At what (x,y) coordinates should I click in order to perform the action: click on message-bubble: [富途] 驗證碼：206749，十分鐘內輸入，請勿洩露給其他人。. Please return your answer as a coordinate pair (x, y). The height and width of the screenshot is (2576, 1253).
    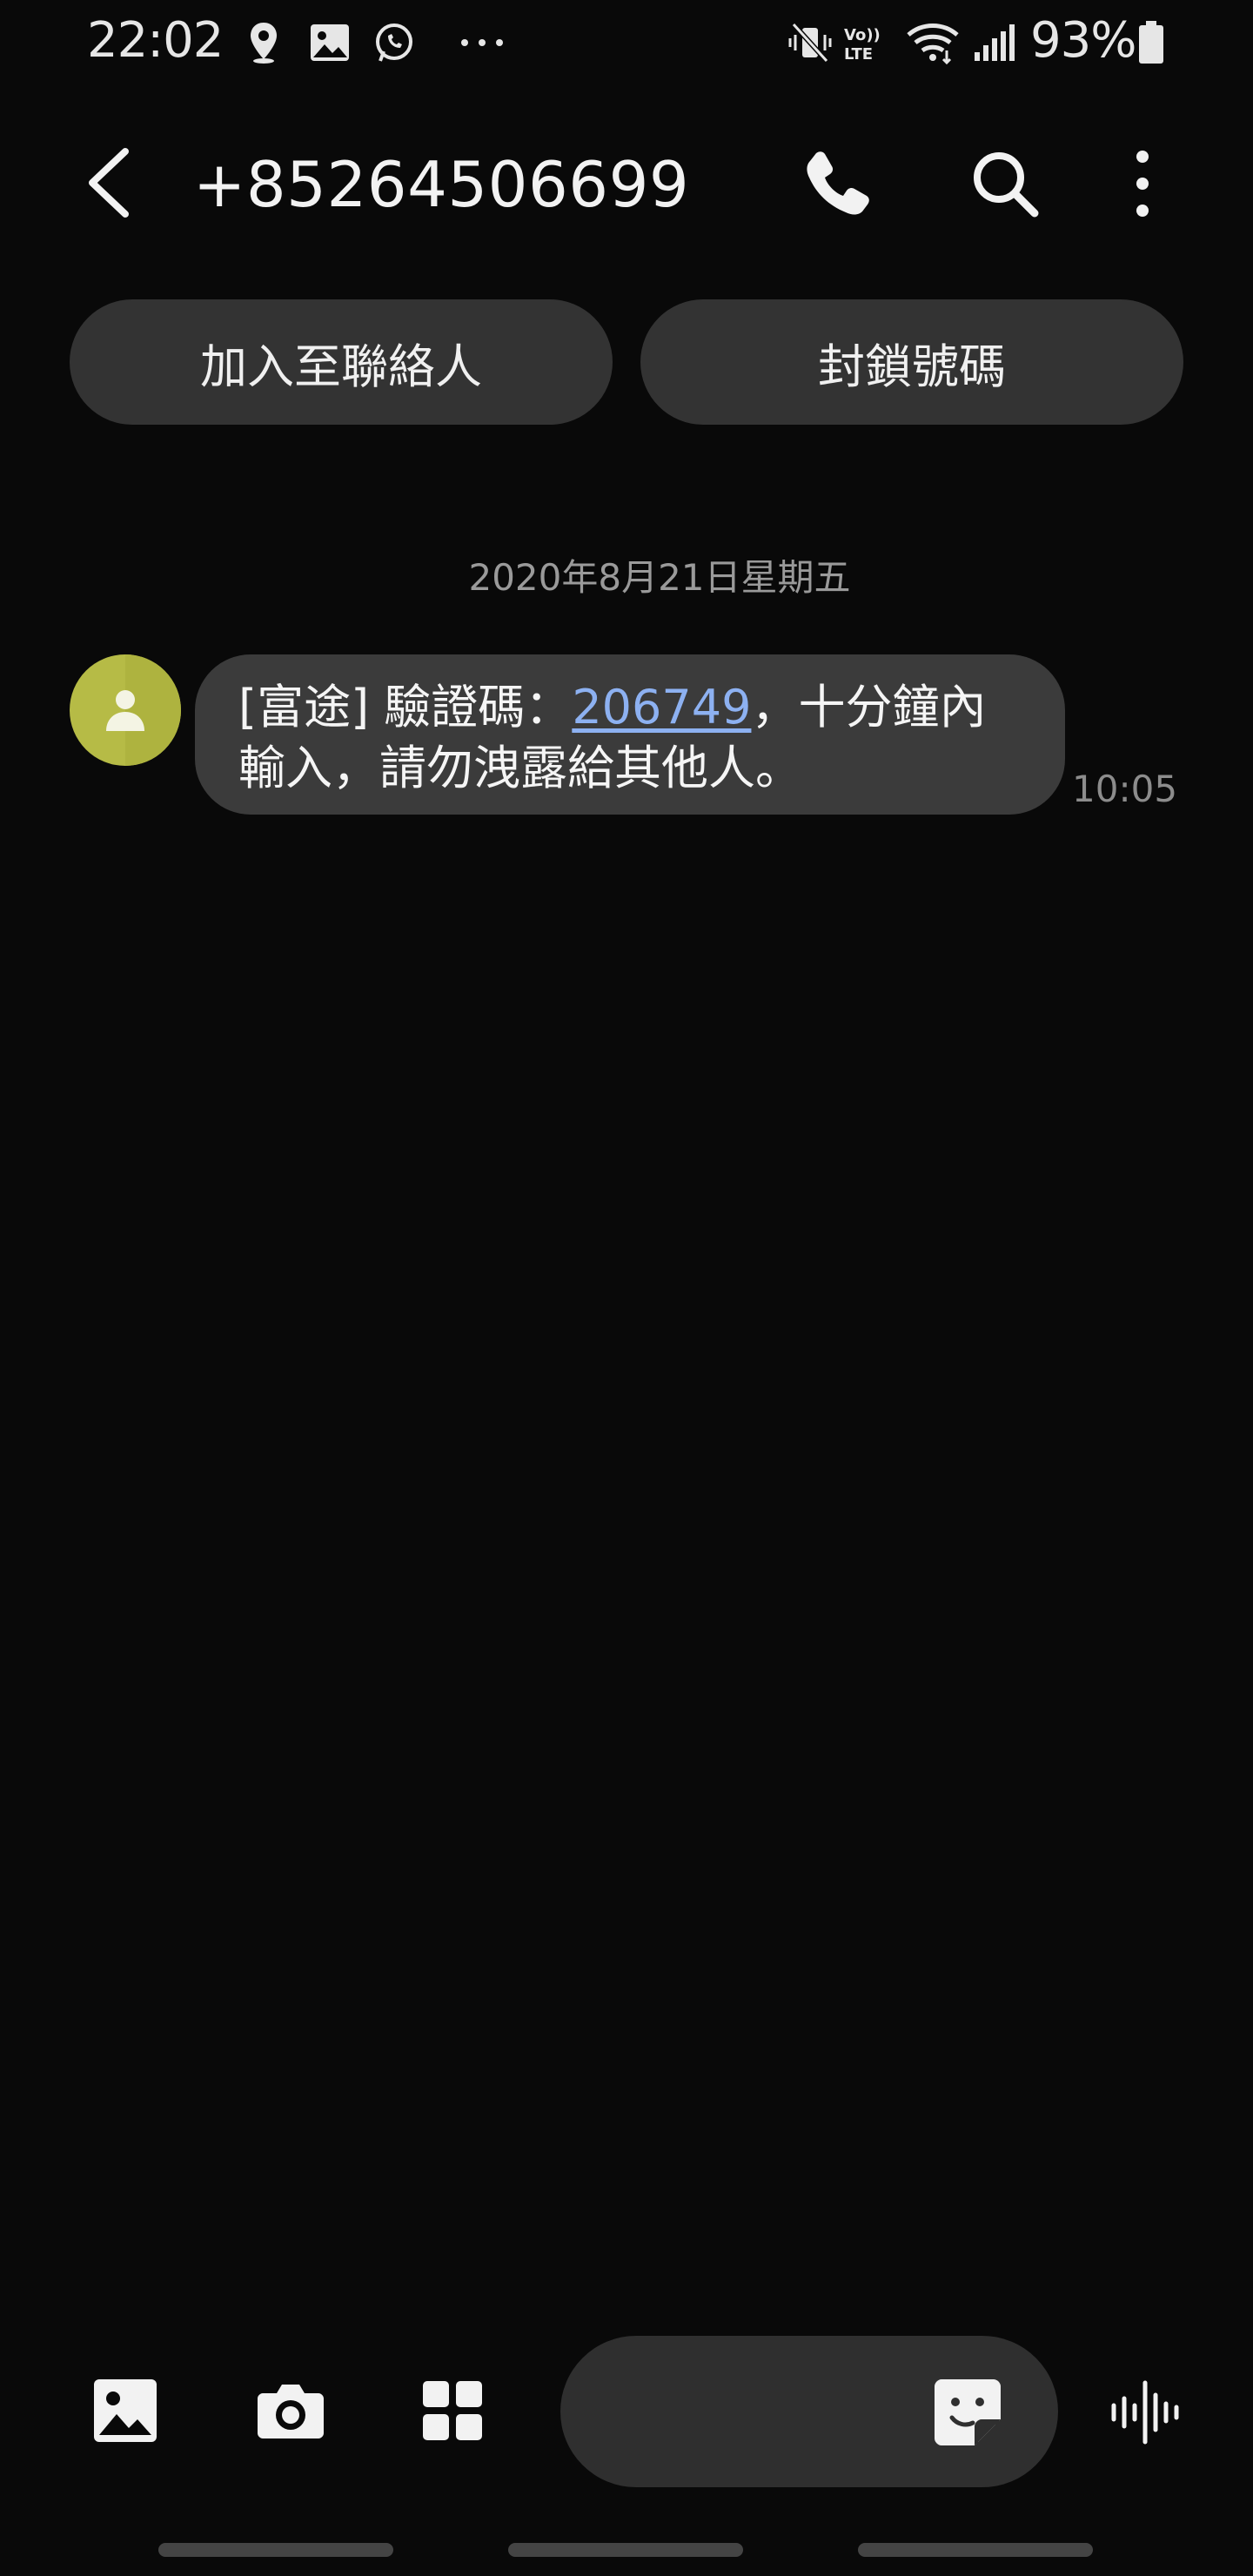
    Looking at the image, I should click on (630, 734).